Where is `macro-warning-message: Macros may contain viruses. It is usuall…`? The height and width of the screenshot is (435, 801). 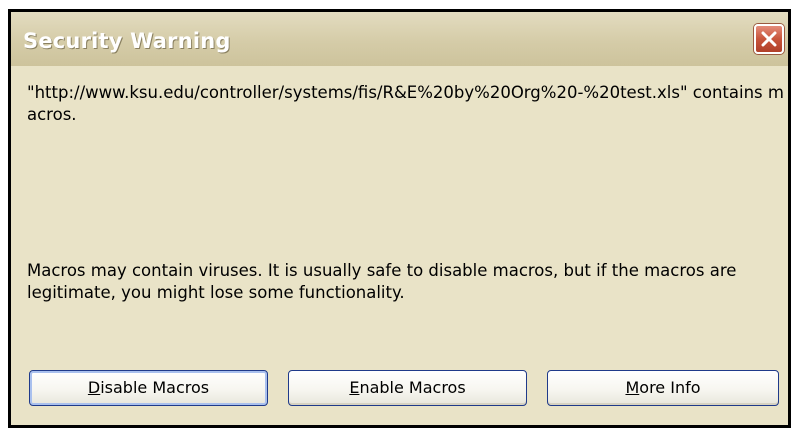
macro-warning-message: Macros may contain viruses. It is usuall… is located at coordinates (382, 281).